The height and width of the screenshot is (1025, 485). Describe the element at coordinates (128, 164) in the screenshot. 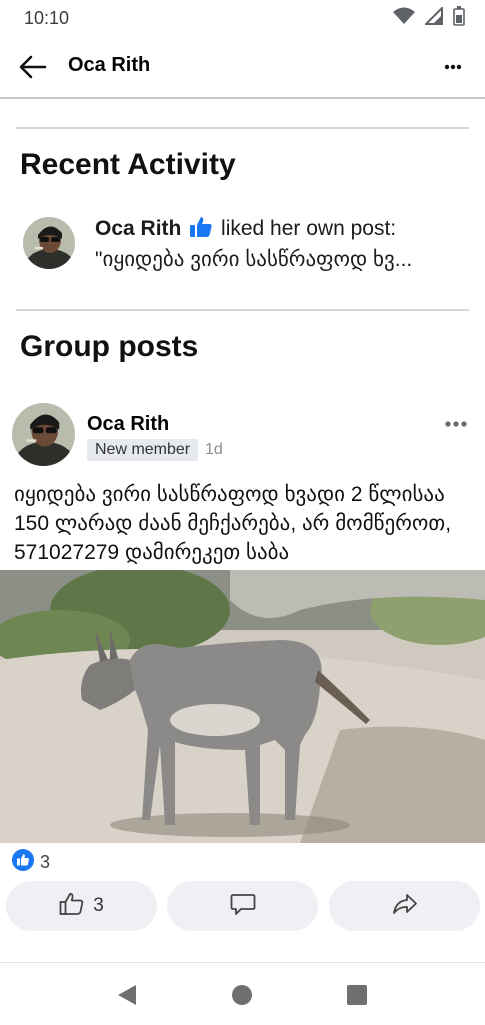

I see `recent-activity-heading: Recent Activity` at that location.